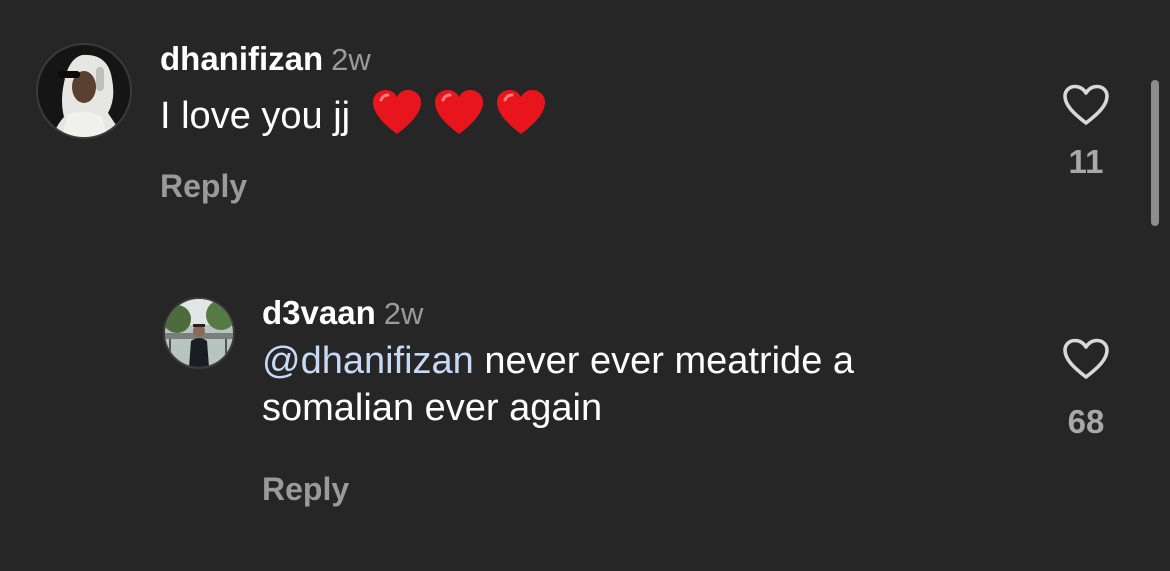 This screenshot has height=571, width=1170. I want to click on mention-link: @dhanifizan, so click(368, 361).